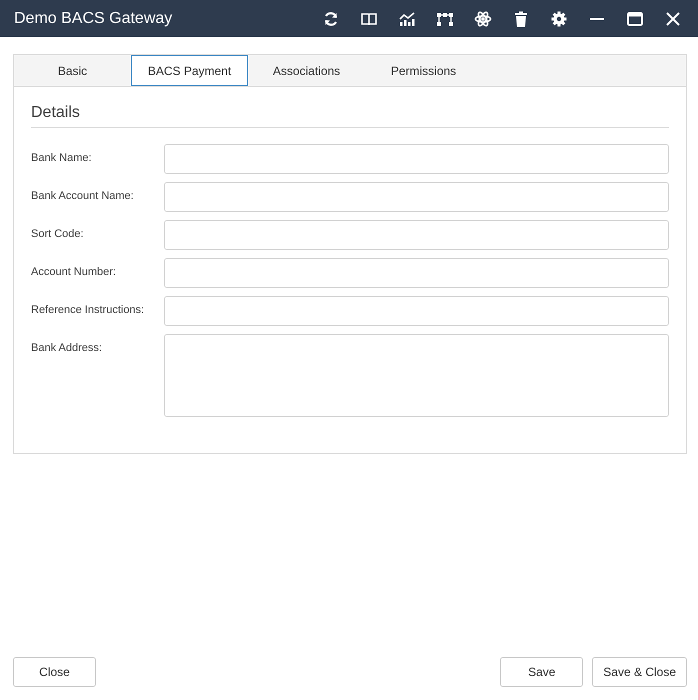  What do you see at coordinates (67, 347) in the screenshot?
I see `field-label: Bank Address:` at bounding box center [67, 347].